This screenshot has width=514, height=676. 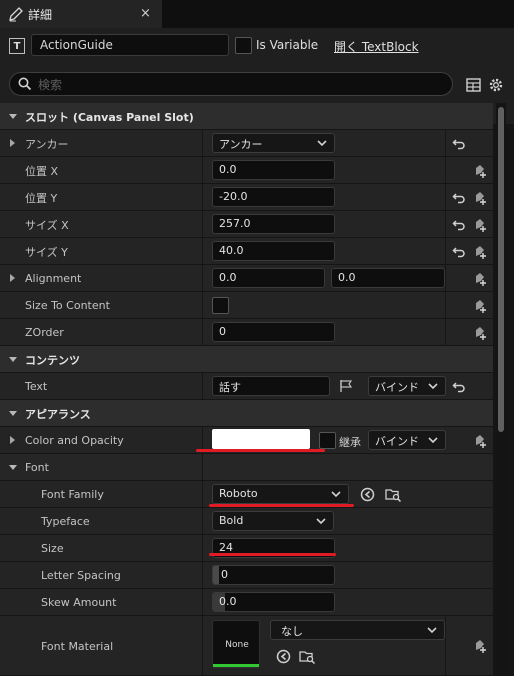 I want to click on text-widget-icon: T, so click(x=17, y=46).